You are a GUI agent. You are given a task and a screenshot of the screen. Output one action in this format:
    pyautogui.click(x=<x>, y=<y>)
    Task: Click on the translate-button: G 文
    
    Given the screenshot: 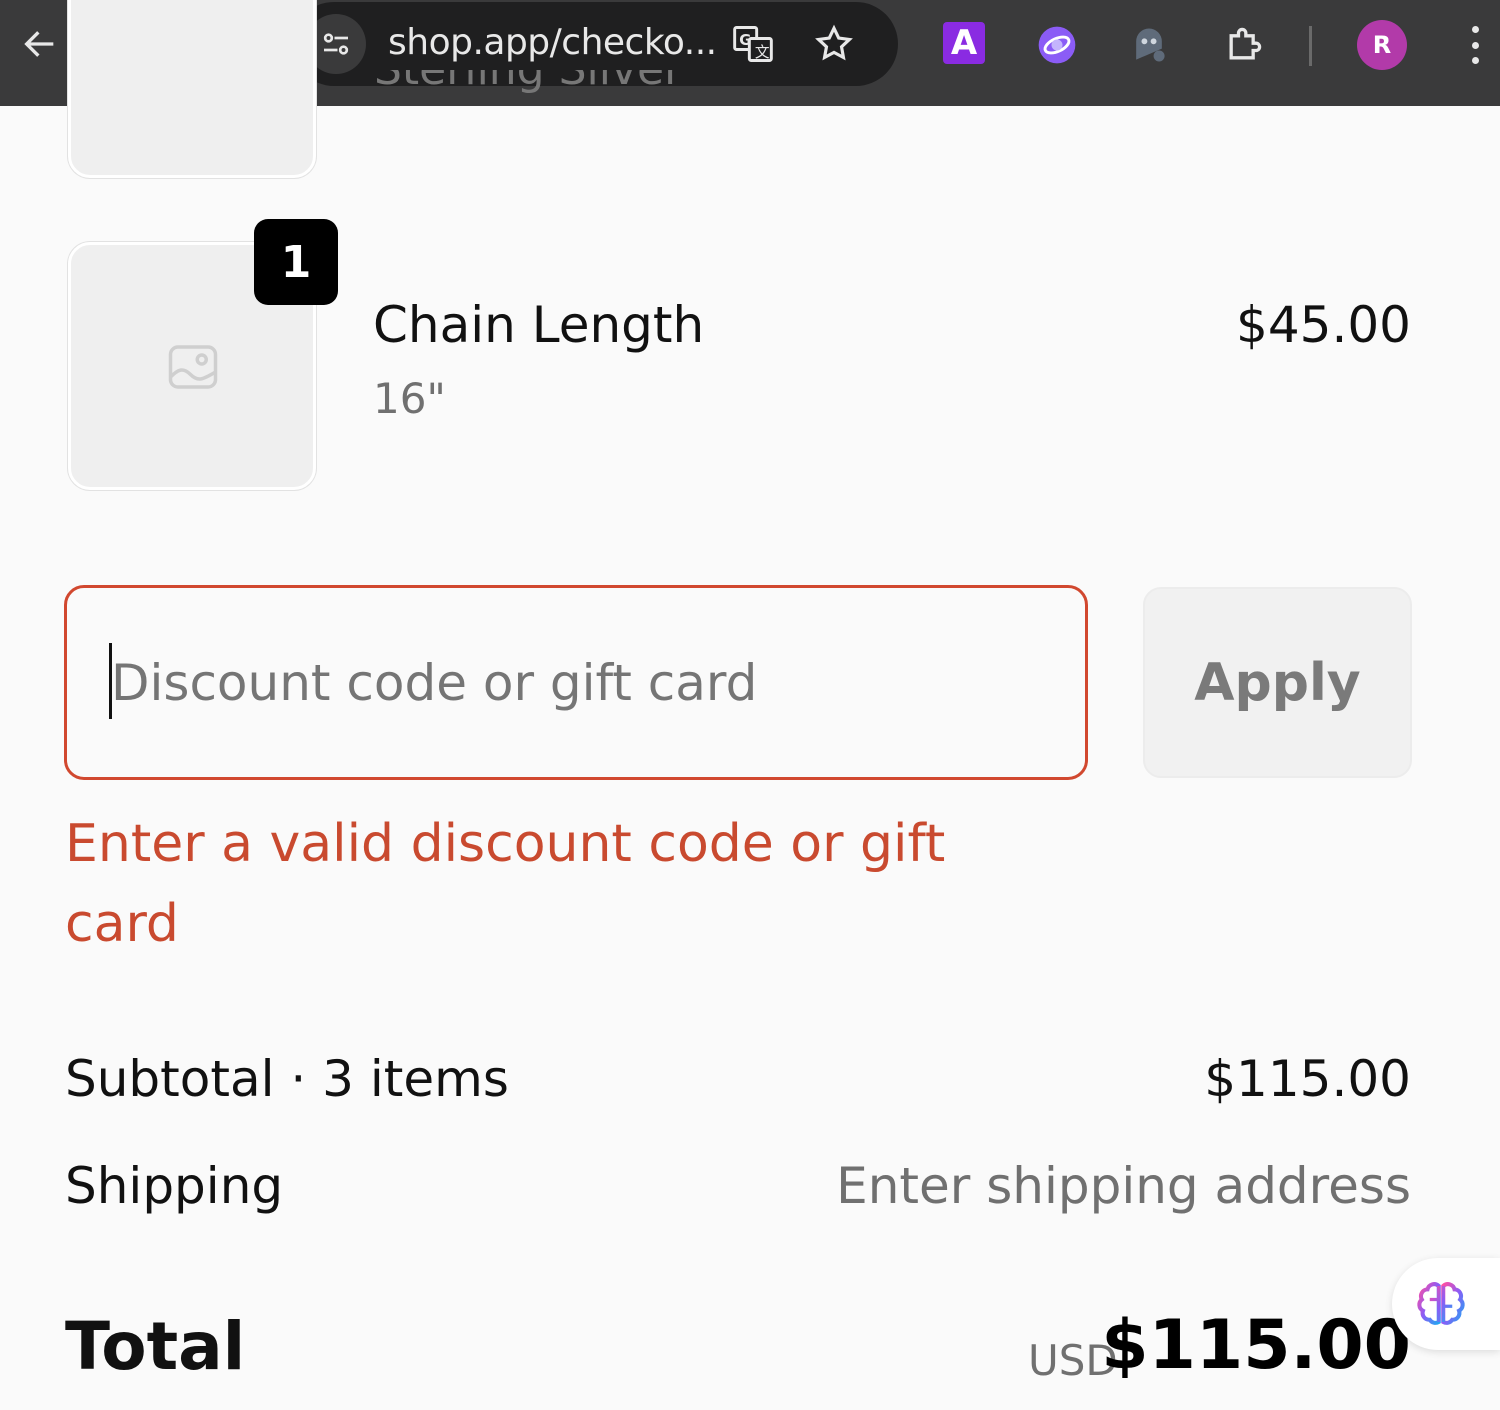 What is the action you would take?
    pyautogui.click(x=753, y=44)
    